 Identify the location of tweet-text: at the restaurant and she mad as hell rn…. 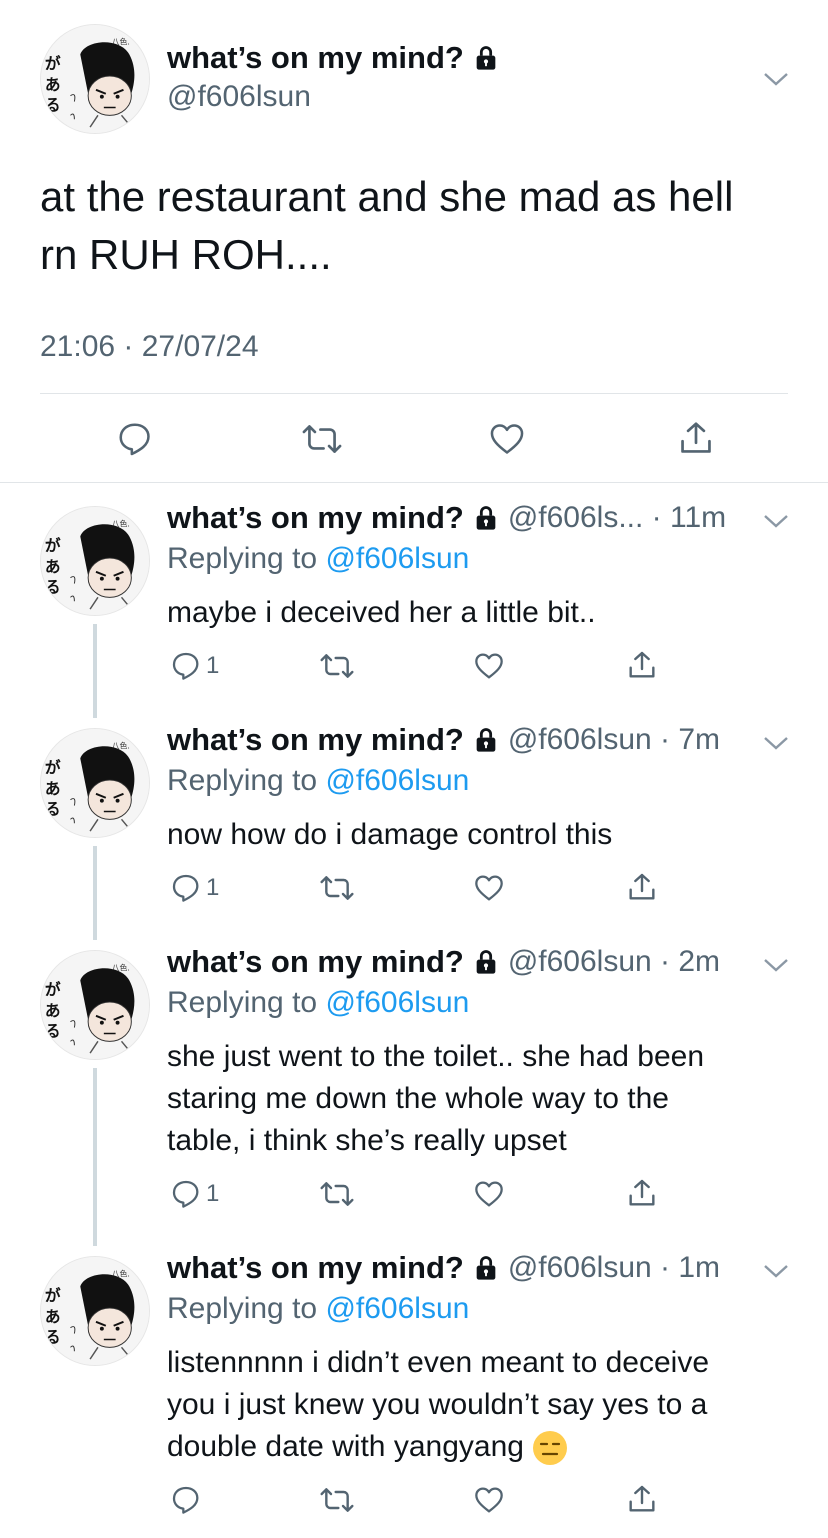
(420, 226).